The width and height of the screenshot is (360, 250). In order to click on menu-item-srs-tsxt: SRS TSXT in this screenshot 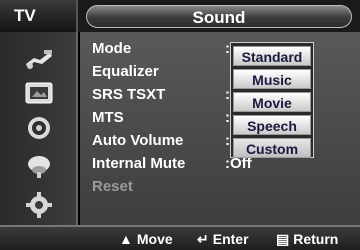, I will do `click(128, 95)`.